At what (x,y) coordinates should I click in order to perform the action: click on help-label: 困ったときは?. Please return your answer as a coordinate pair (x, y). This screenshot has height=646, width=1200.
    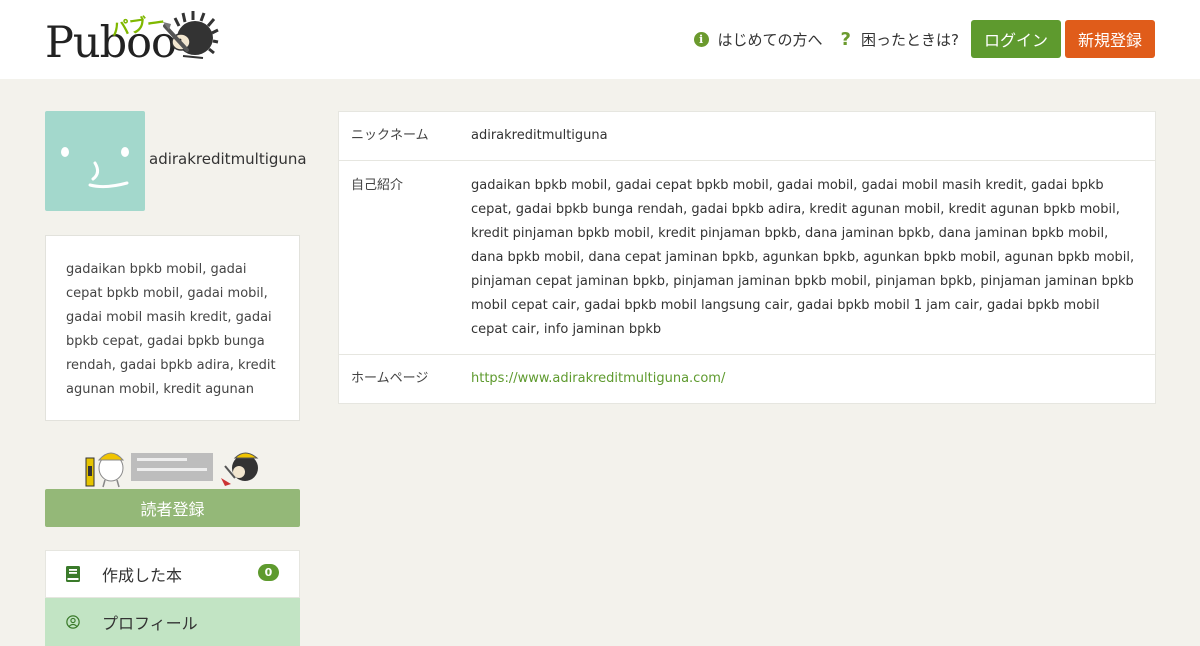
    Looking at the image, I should click on (910, 39).